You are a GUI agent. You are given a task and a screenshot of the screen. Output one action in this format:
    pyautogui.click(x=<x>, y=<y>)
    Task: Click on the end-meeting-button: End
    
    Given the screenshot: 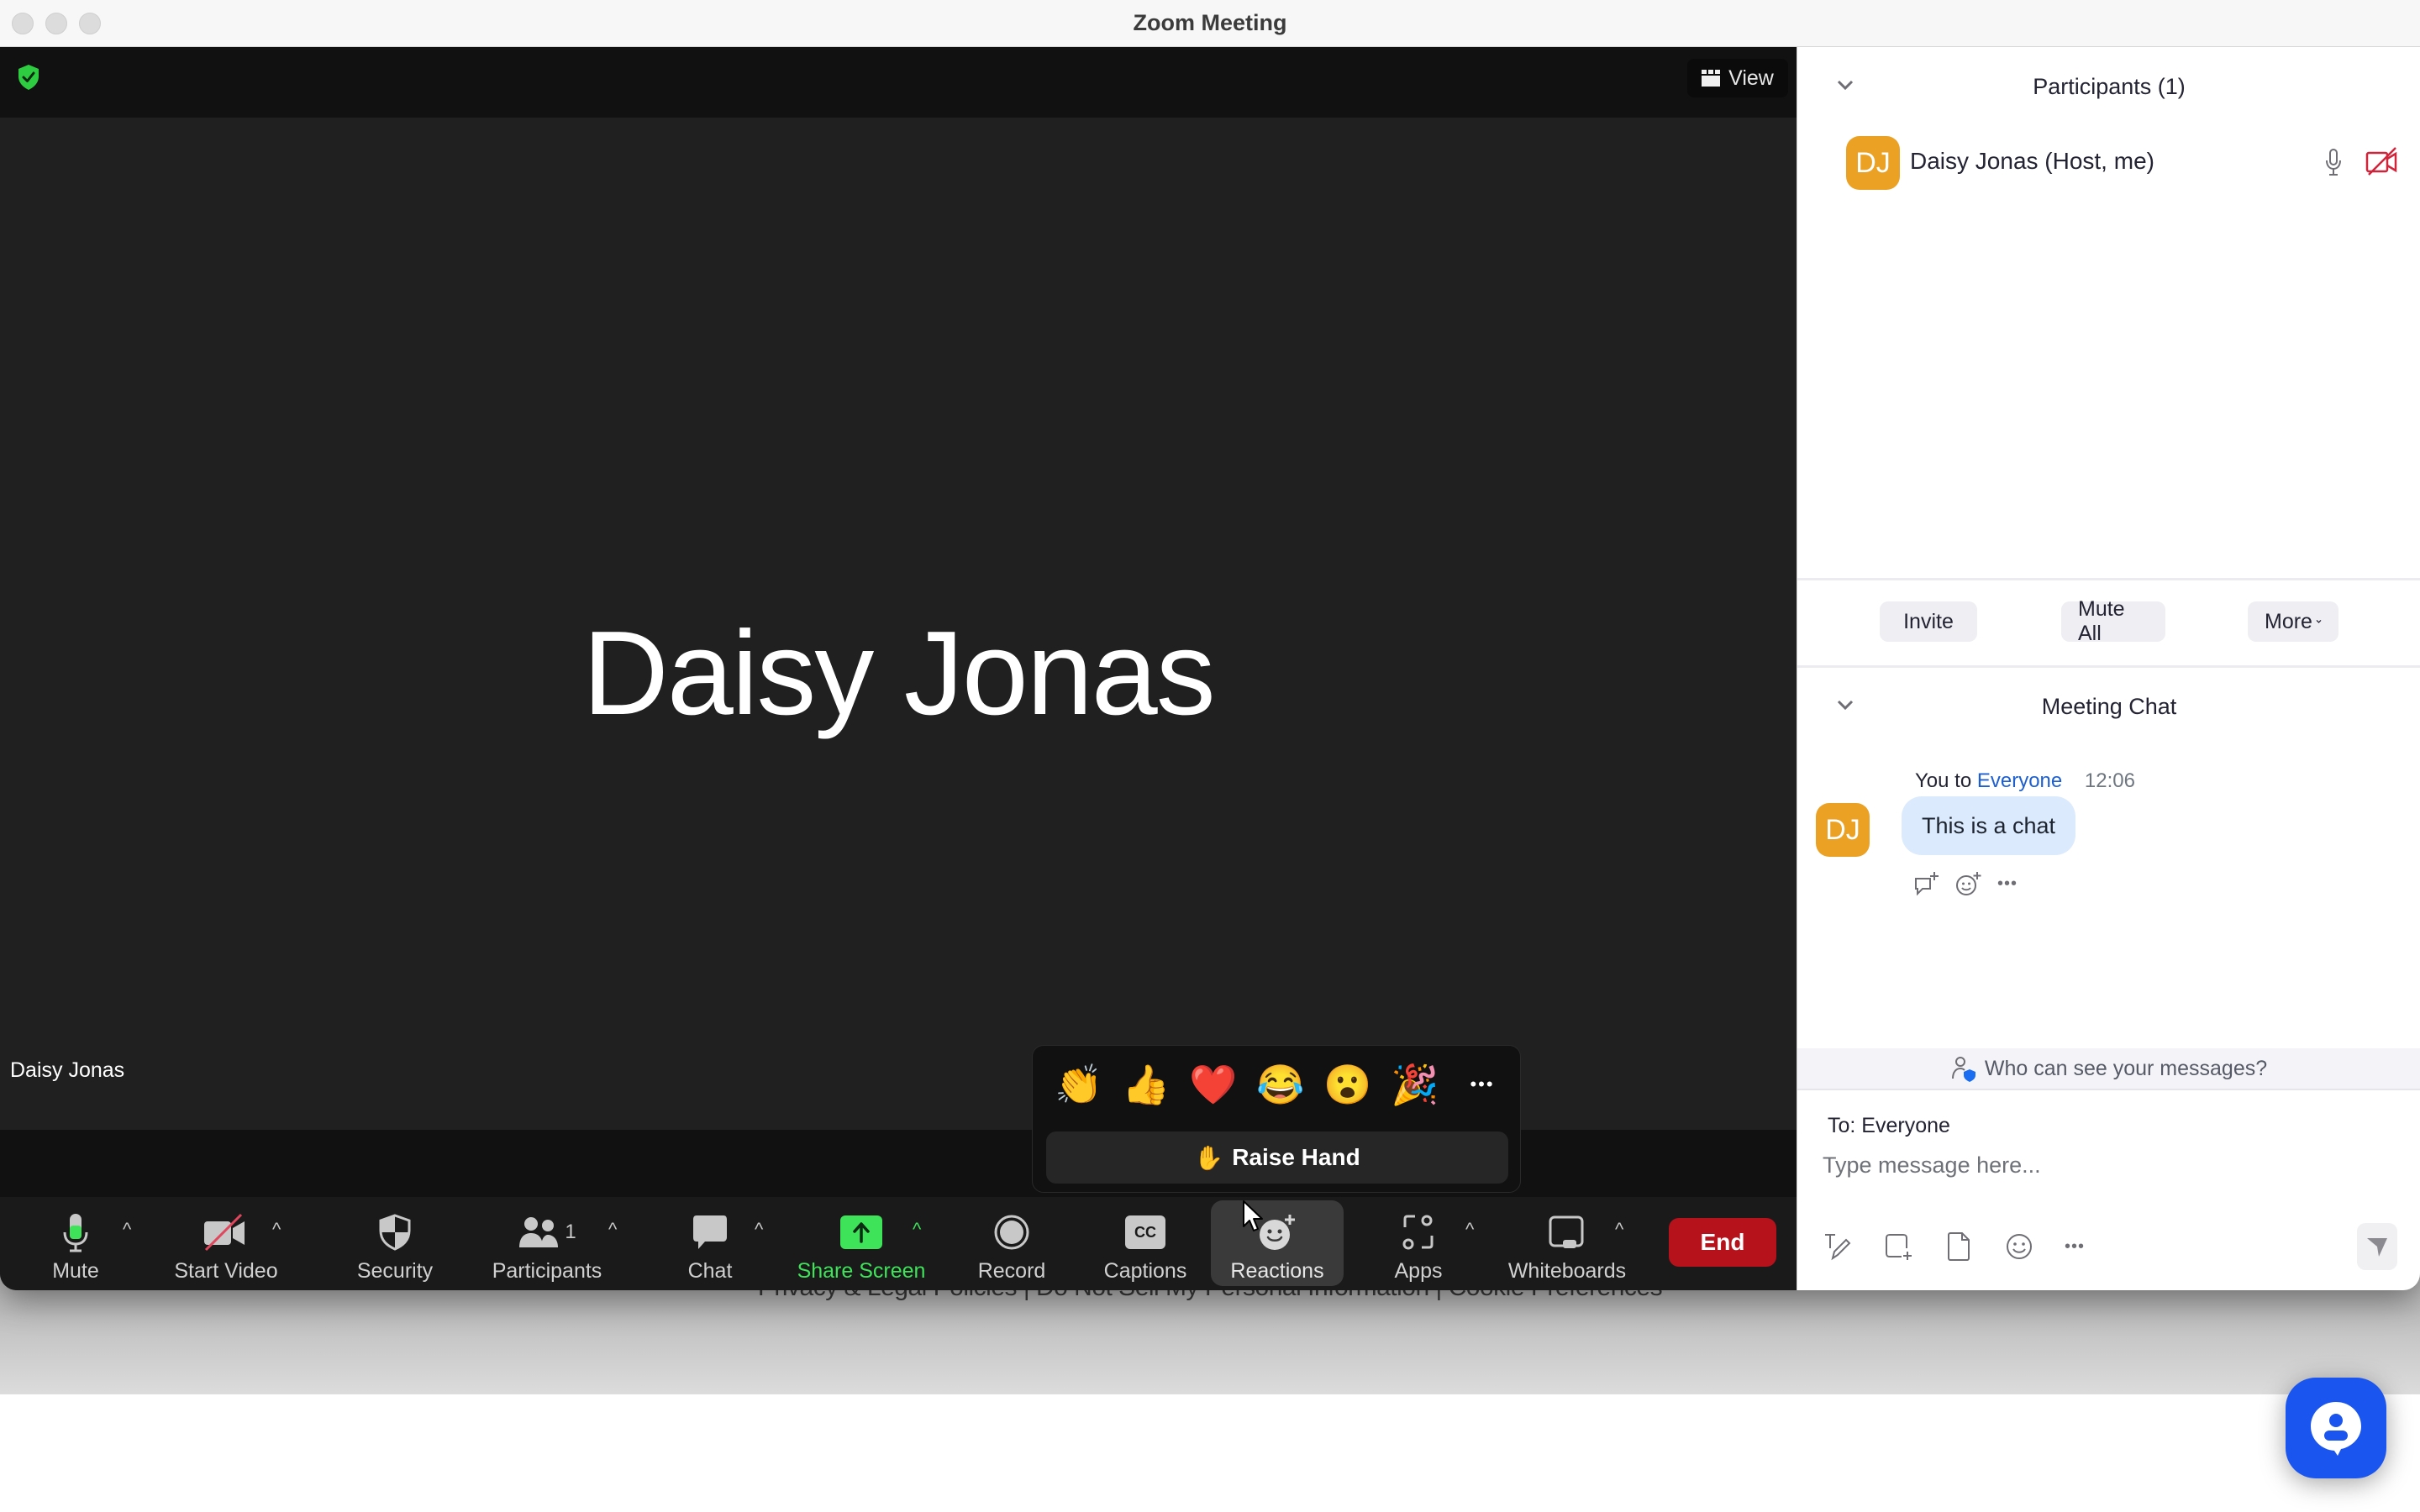 What is the action you would take?
    pyautogui.click(x=1723, y=1242)
    